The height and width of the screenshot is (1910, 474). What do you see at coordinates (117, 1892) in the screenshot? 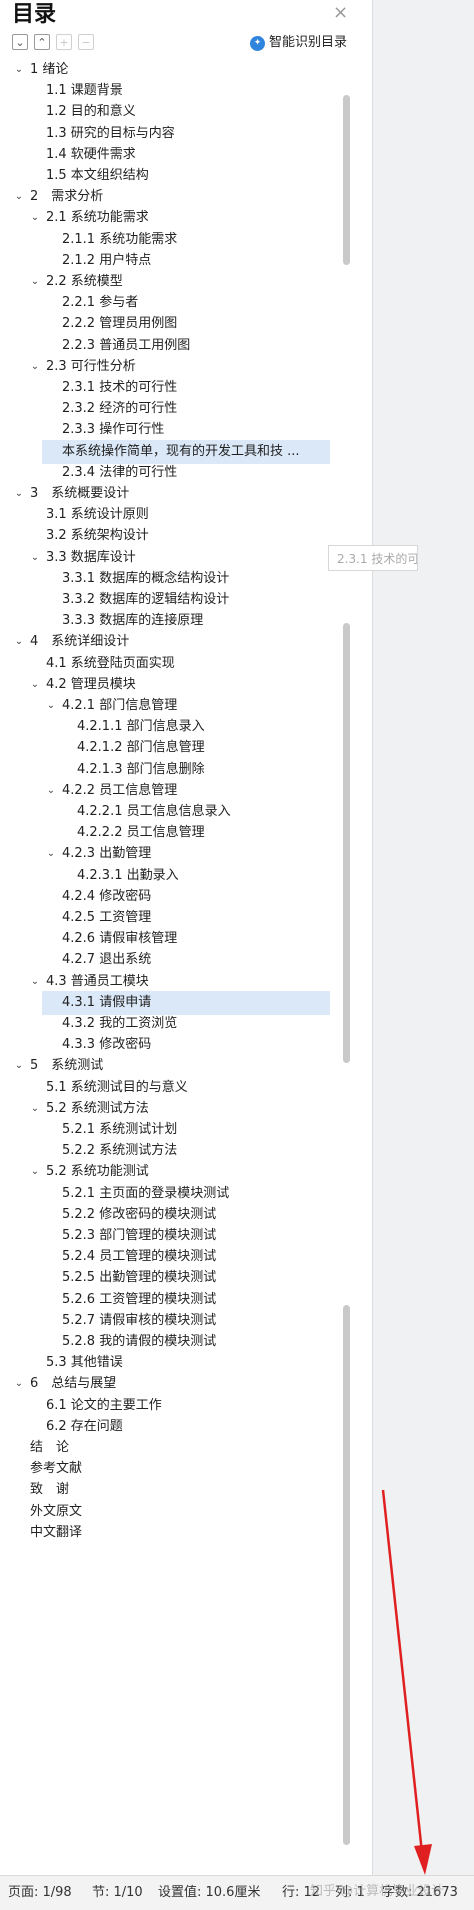
I see `status-section: 节: 1/10` at bounding box center [117, 1892].